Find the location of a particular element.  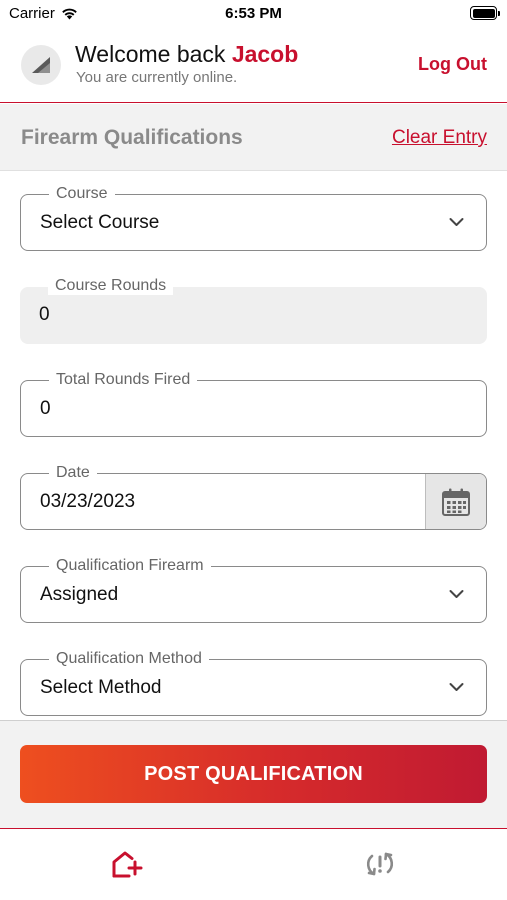

battery-icon is located at coordinates (485, 13).